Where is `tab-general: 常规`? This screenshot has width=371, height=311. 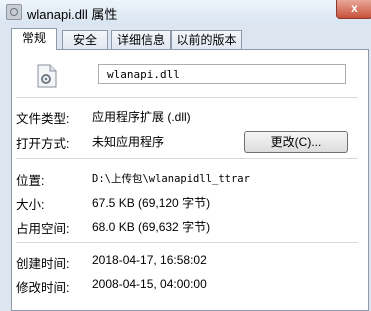 tab-general: 常规 is located at coordinates (34, 39).